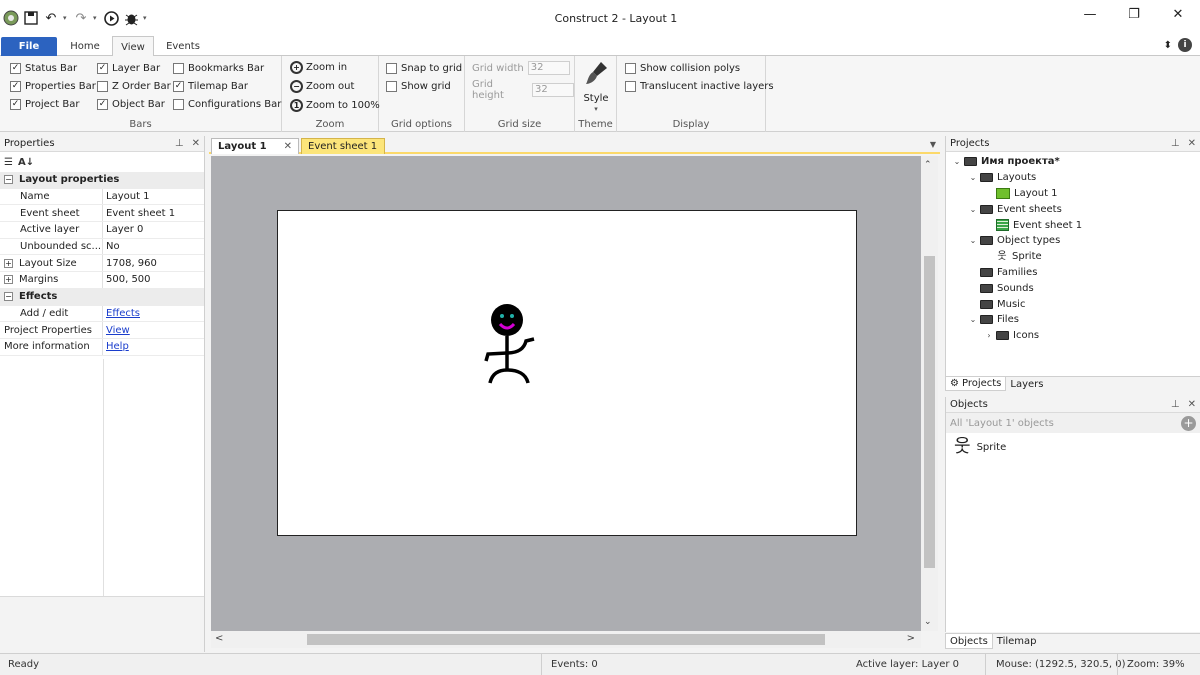  What do you see at coordinates (131, 104) in the screenshot?
I see `object-bar-checkbox: ✓ Object Bar` at bounding box center [131, 104].